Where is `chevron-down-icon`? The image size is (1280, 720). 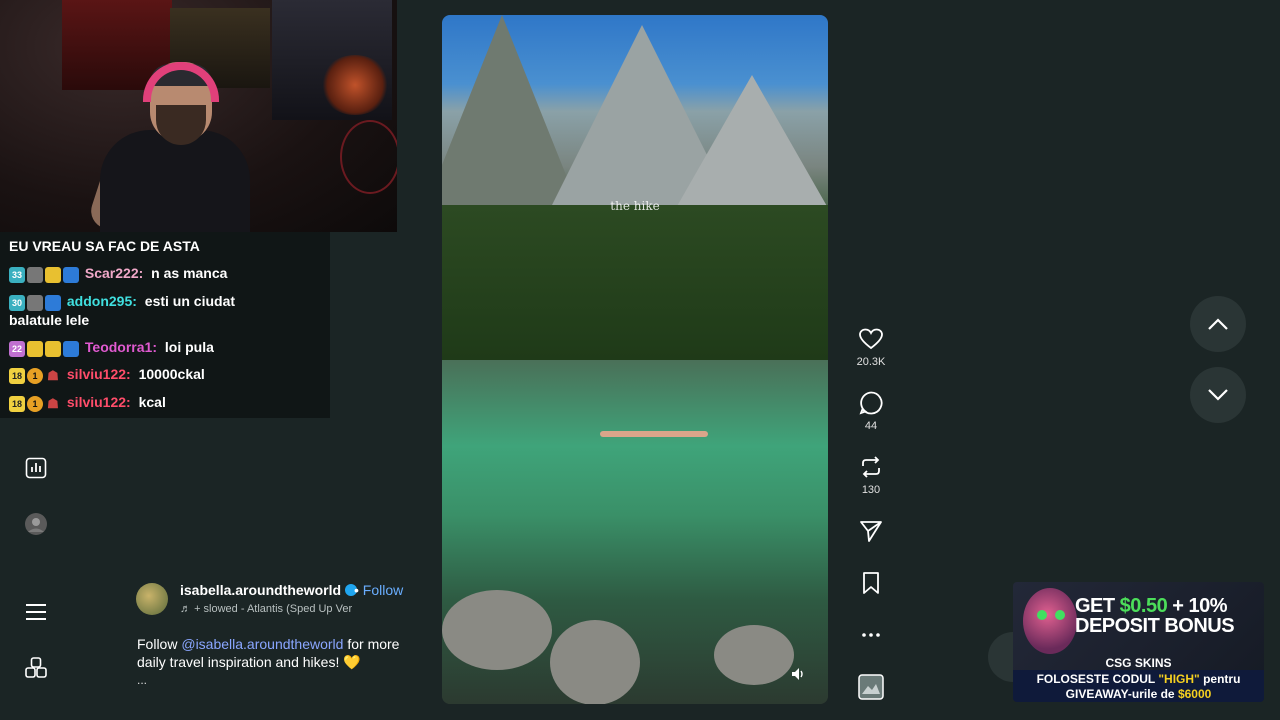 chevron-down-icon is located at coordinates (1218, 395).